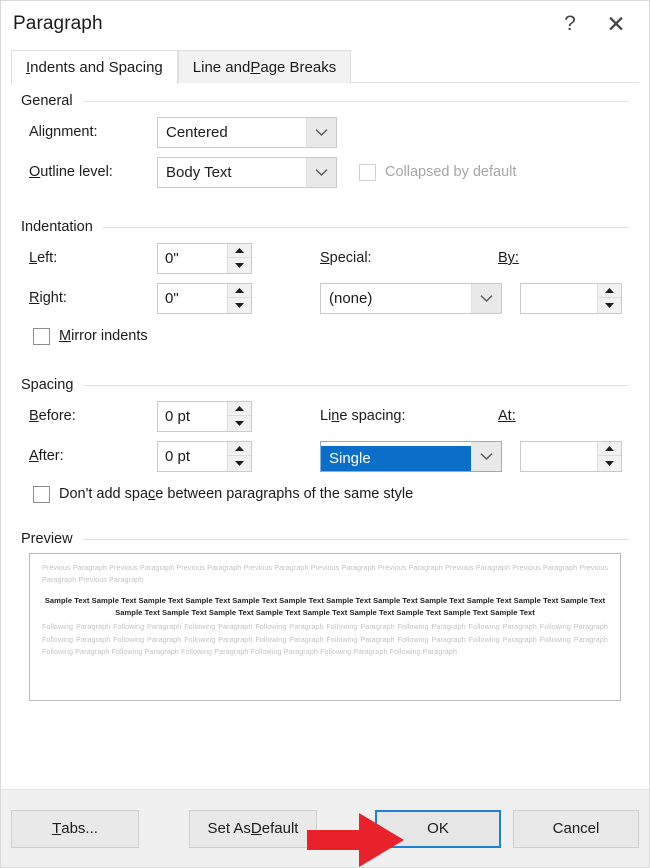 The image size is (650, 868). What do you see at coordinates (570, 24) in the screenshot?
I see `help-icon: ?` at bounding box center [570, 24].